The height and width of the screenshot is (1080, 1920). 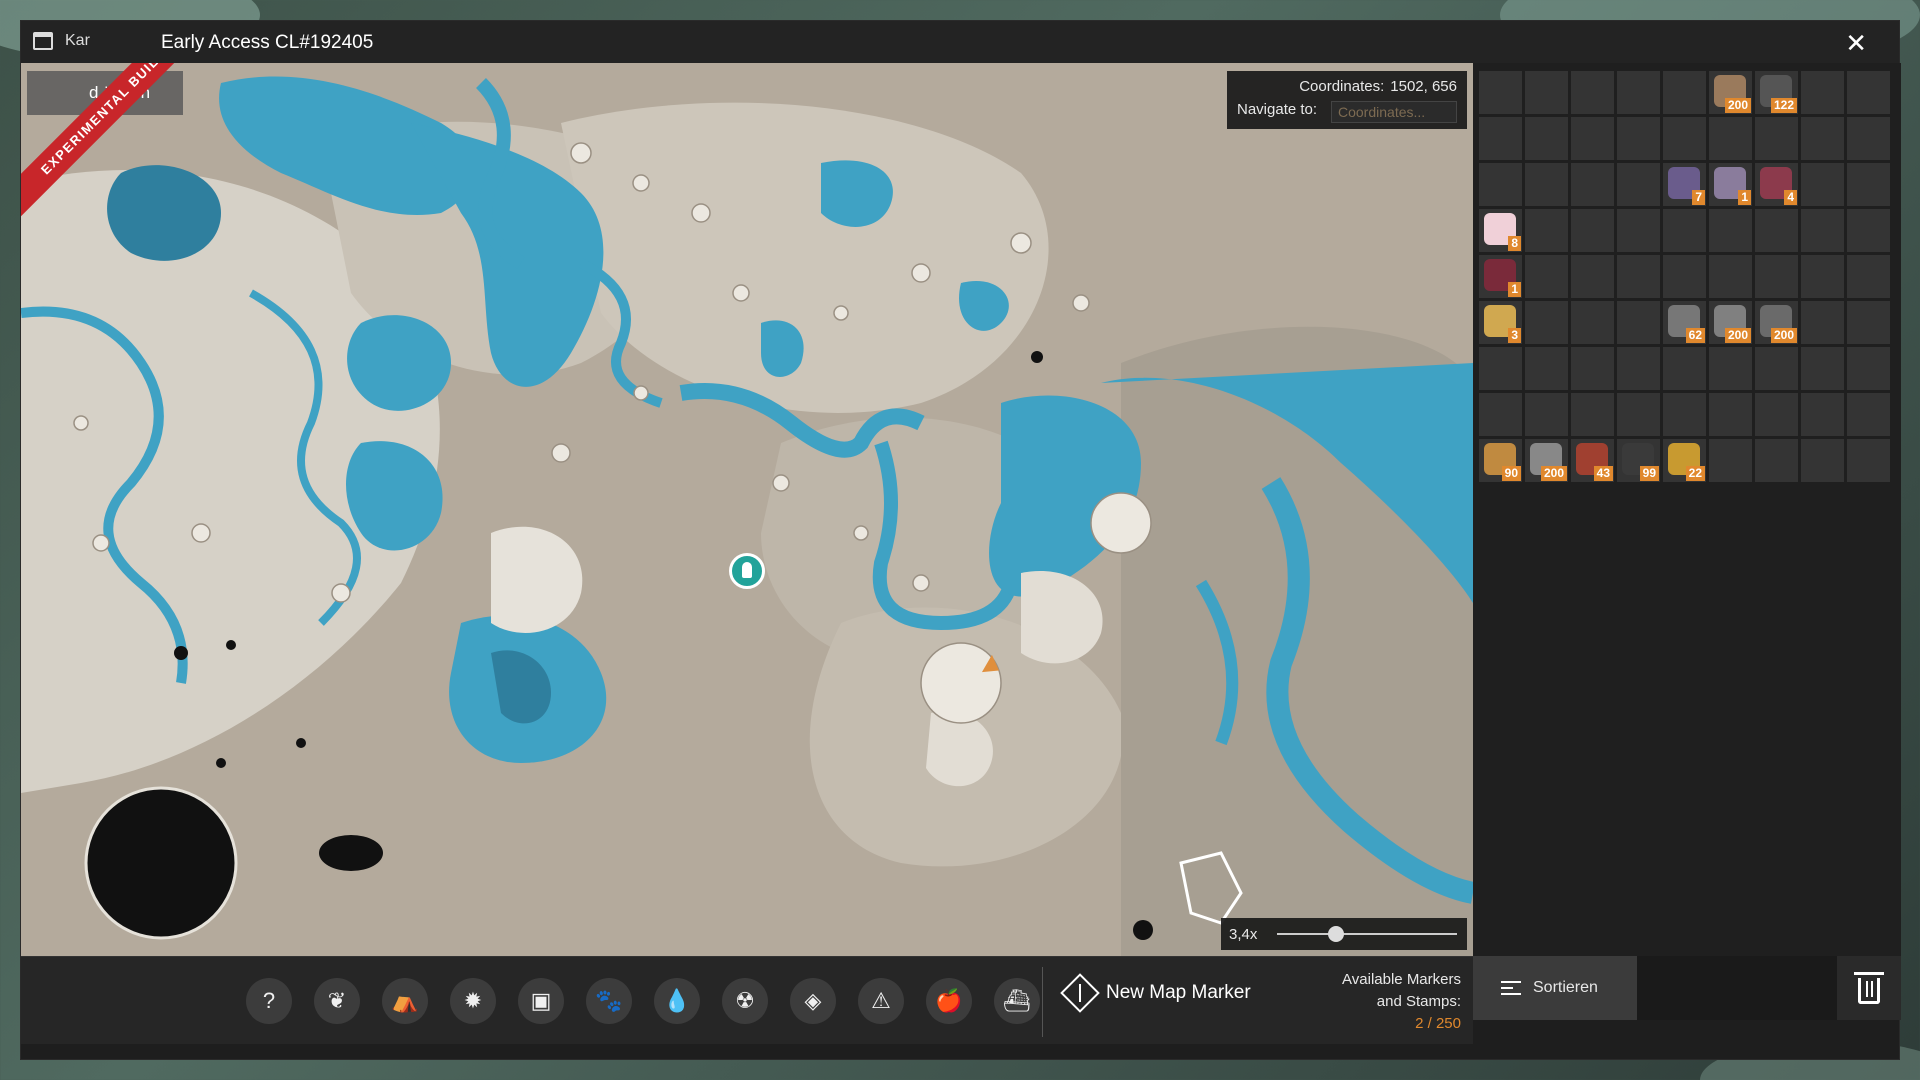 What do you see at coordinates (473, 1001) in the screenshot?
I see `stamp-bug-button: ✹` at bounding box center [473, 1001].